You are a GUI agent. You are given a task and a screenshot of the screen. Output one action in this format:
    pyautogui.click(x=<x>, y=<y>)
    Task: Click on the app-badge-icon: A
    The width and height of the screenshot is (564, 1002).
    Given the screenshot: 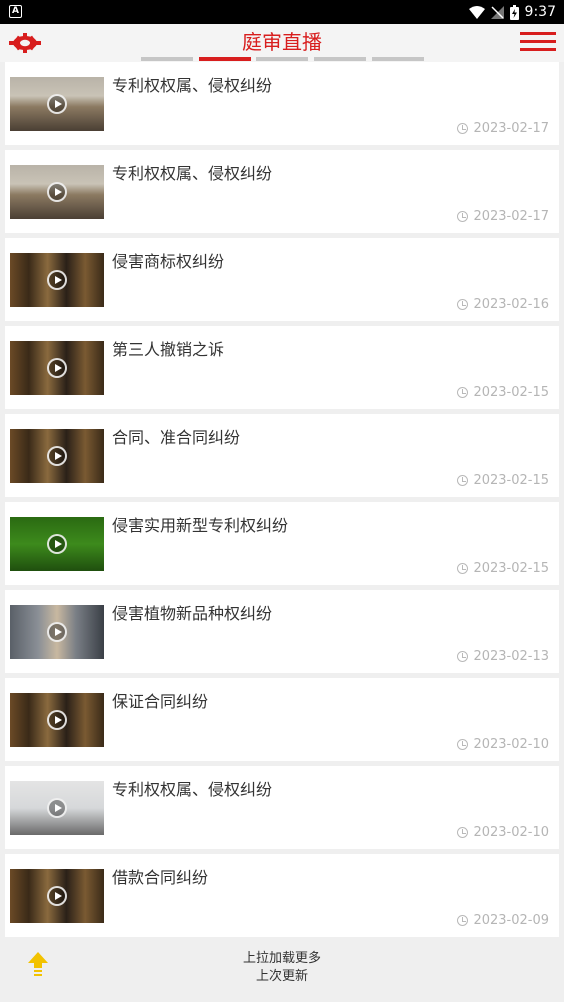 What is the action you would take?
    pyautogui.click(x=15, y=11)
    